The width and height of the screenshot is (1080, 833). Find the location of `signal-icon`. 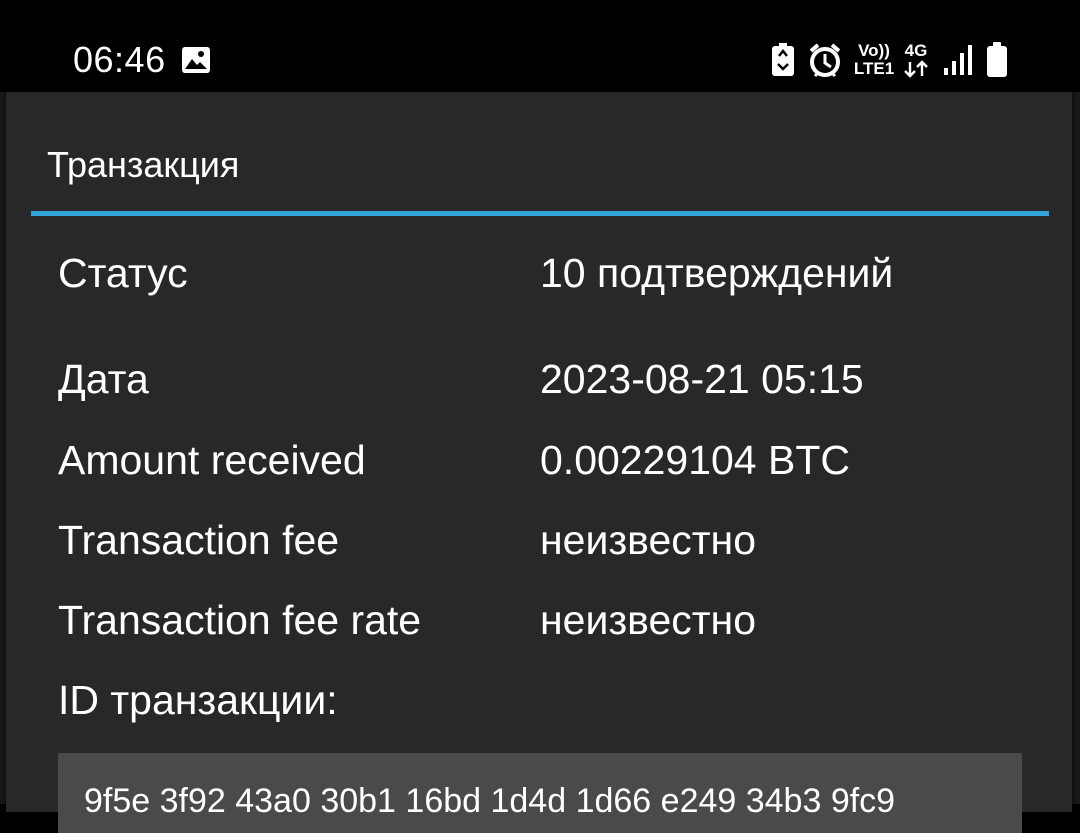

signal-icon is located at coordinates (958, 60).